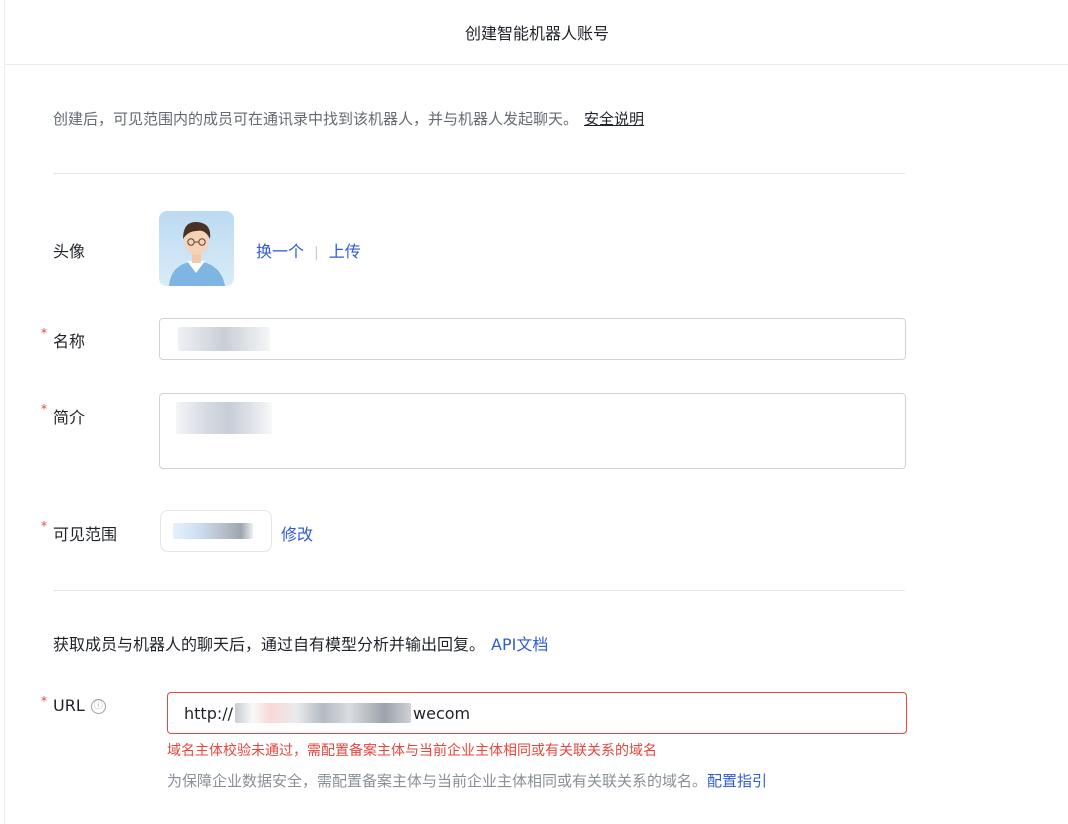  What do you see at coordinates (479, 173) in the screenshot?
I see `divider-top` at bounding box center [479, 173].